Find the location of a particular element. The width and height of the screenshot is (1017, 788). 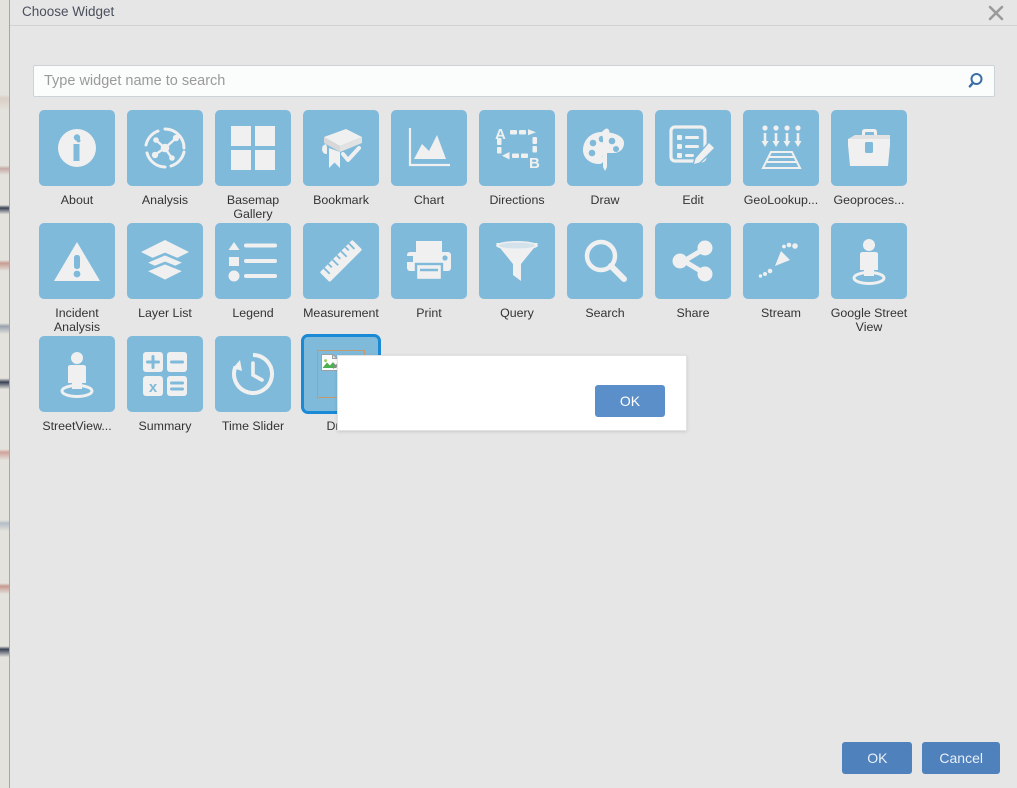

widget-item-time-slider: Time Slider is located at coordinates (253, 392).